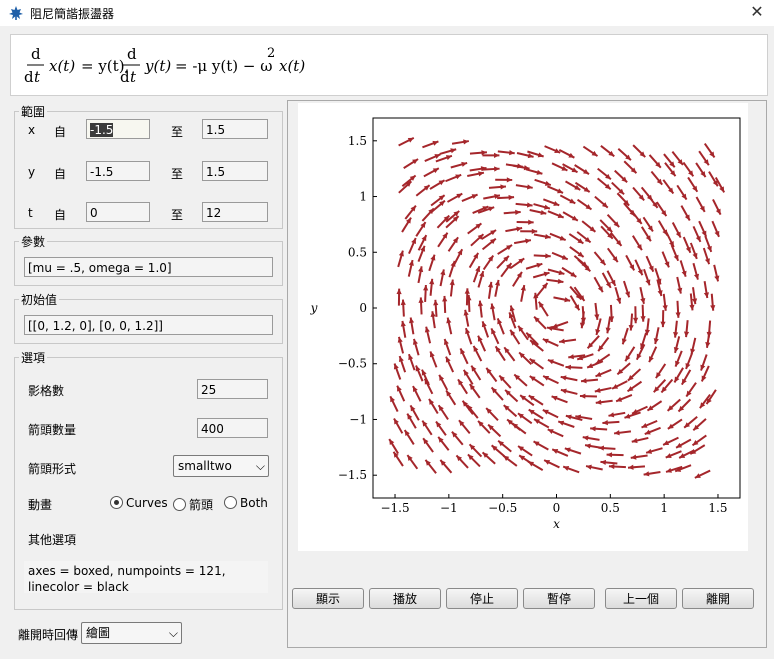 This screenshot has height=659, width=774. What do you see at coordinates (232, 428) in the screenshot?
I see `arrows-count-input: 400` at bounding box center [232, 428].